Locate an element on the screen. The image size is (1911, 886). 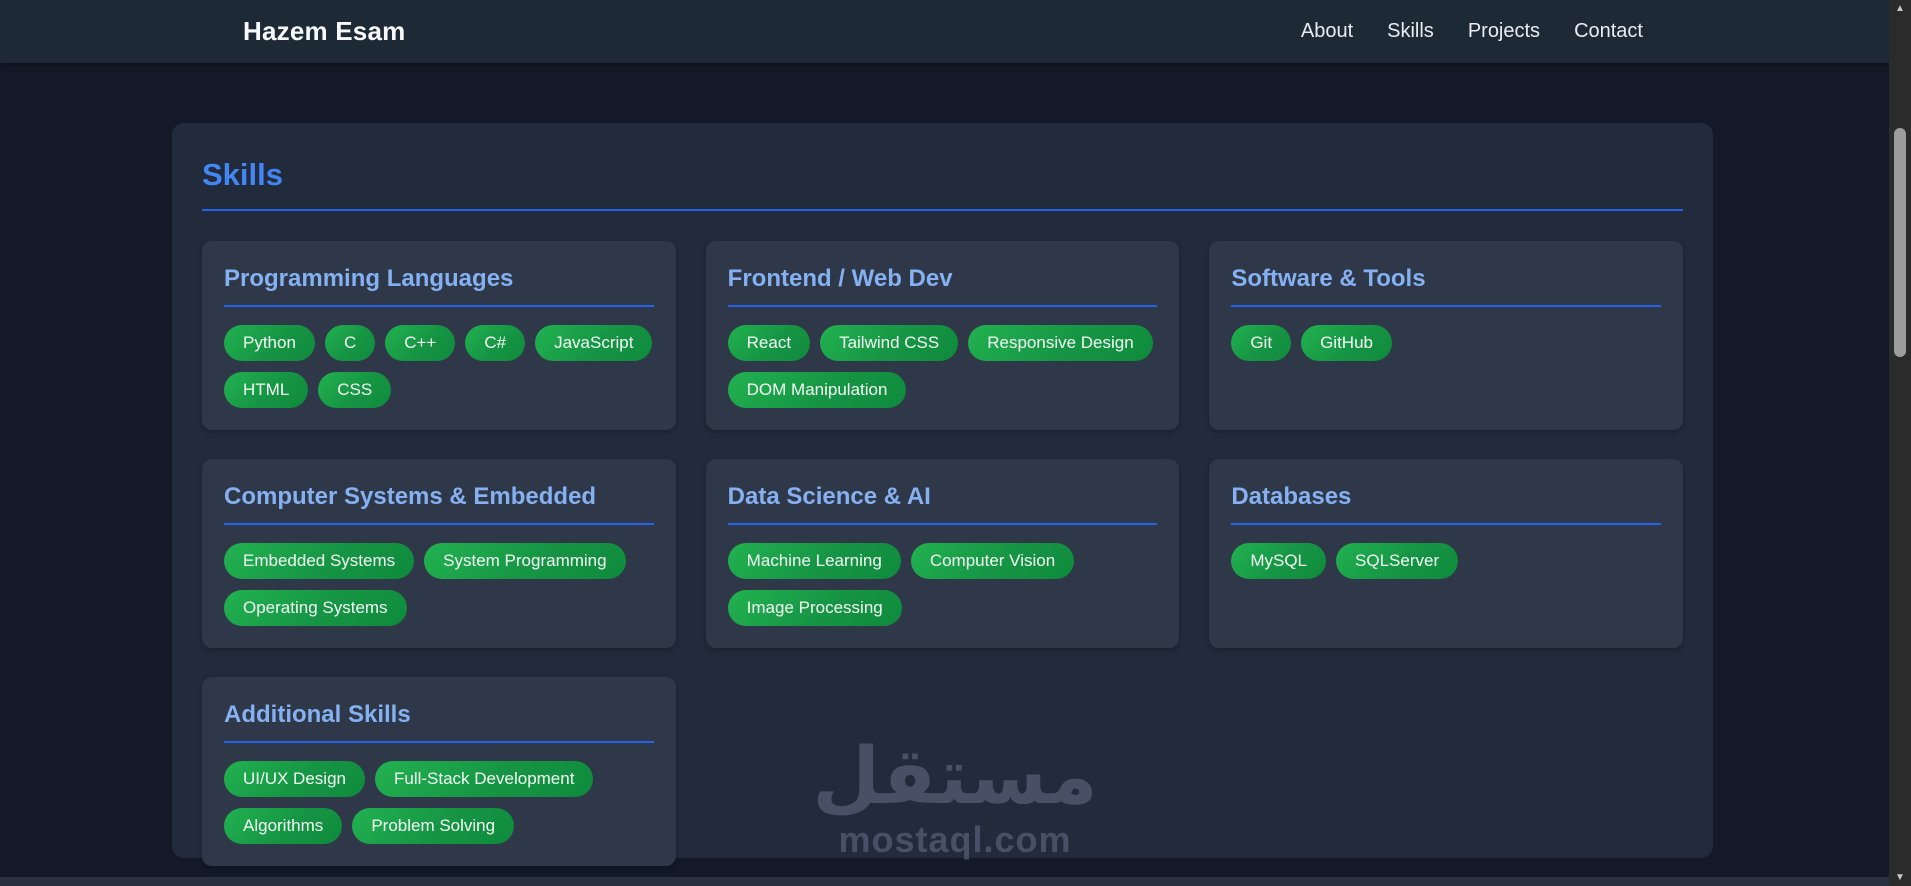
skill-badge-system-programming: System Programming is located at coordinates (525, 561).